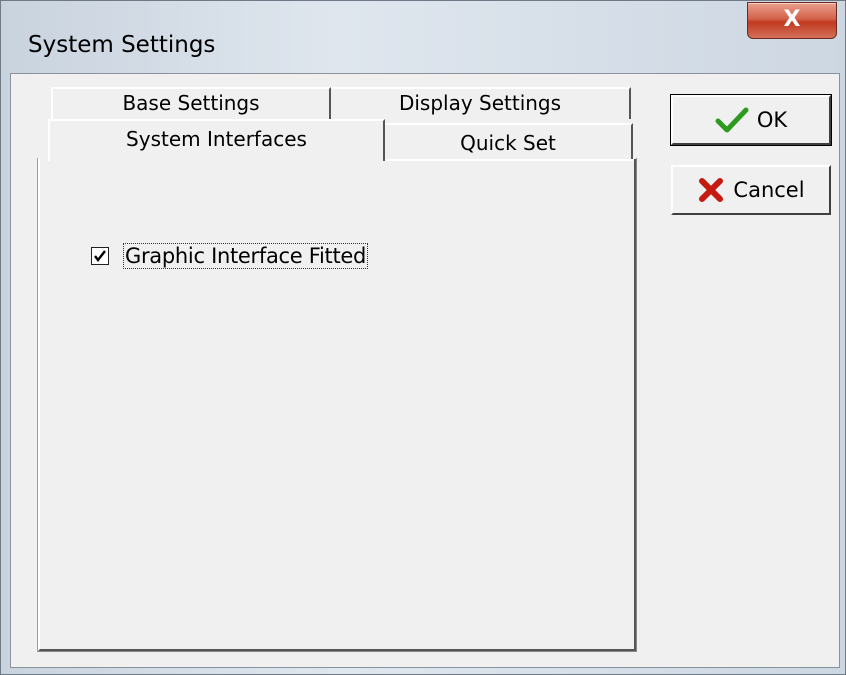  Describe the element at coordinates (509, 141) in the screenshot. I see `tab-quick-set: Quick Set` at that location.